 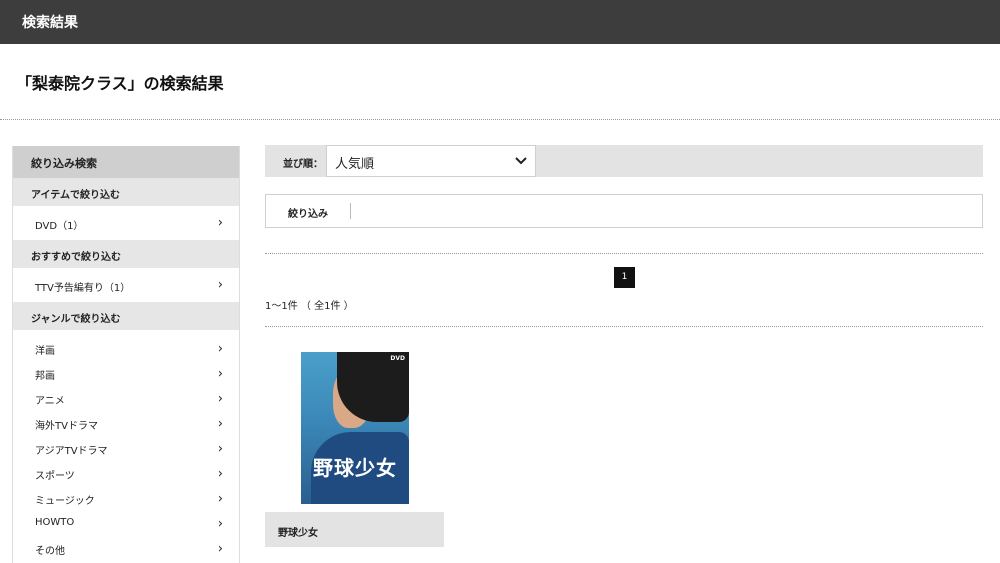 I want to click on sidebar-item-western-film: 洋画 ›, so click(x=126, y=348).